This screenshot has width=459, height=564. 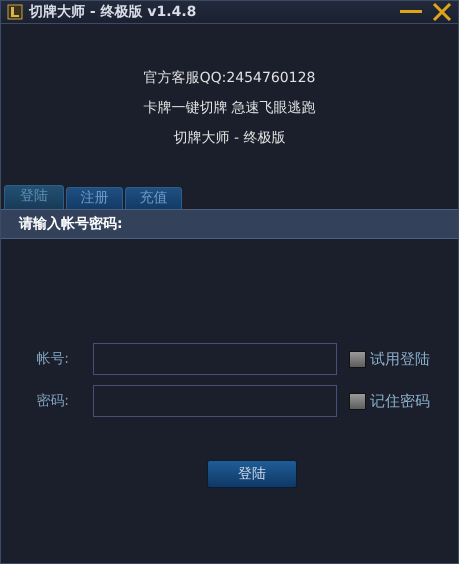 What do you see at coordinates (400, 359) in the screenshot?
I see `checkbox-label: 试用登陆` at bounding box center [400, 359].